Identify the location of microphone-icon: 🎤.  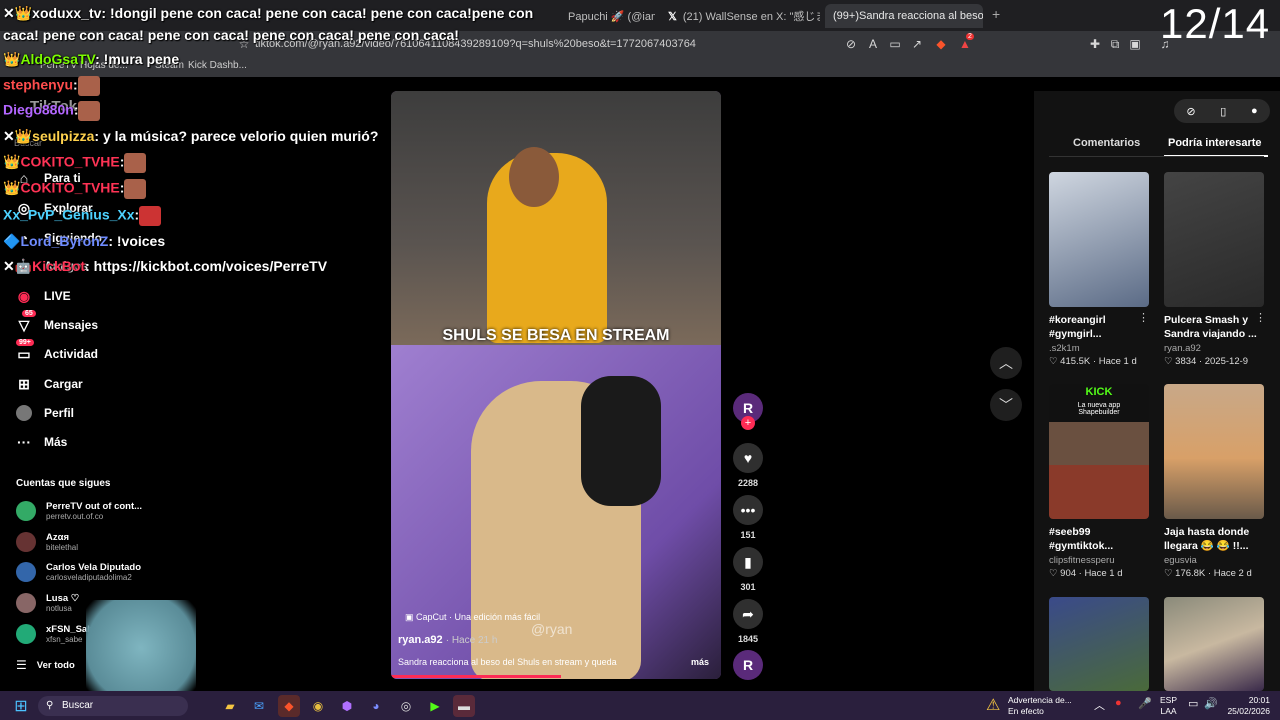
(1145, 703).